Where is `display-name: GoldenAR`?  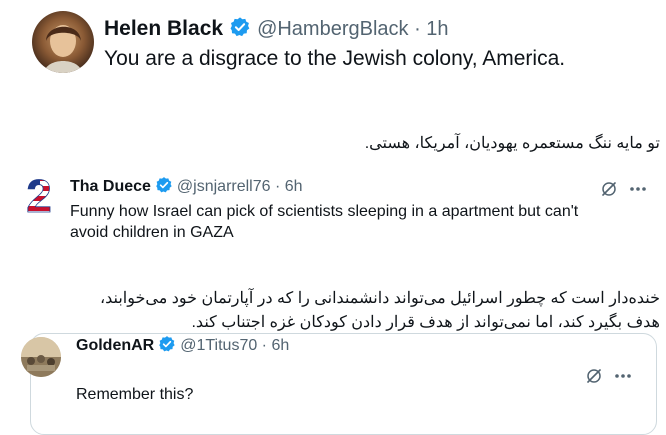
display-name: GoldenAR is located at coordinates (115, 346).